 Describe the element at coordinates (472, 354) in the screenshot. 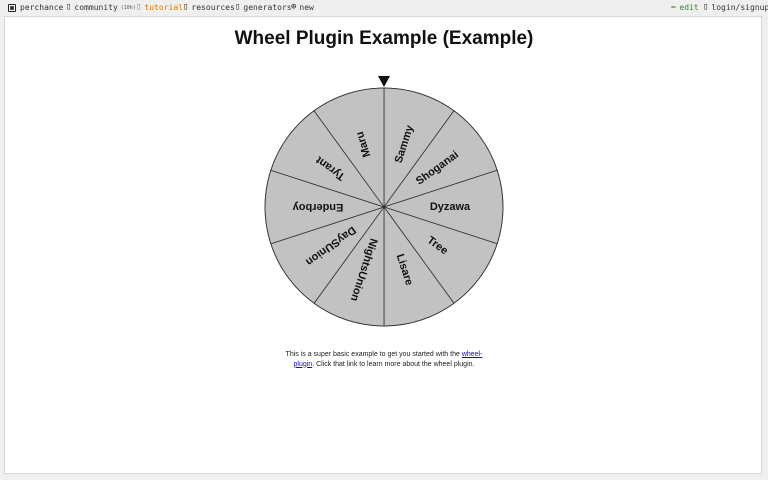

I see `link-text-part-1: wheel-` at that location.